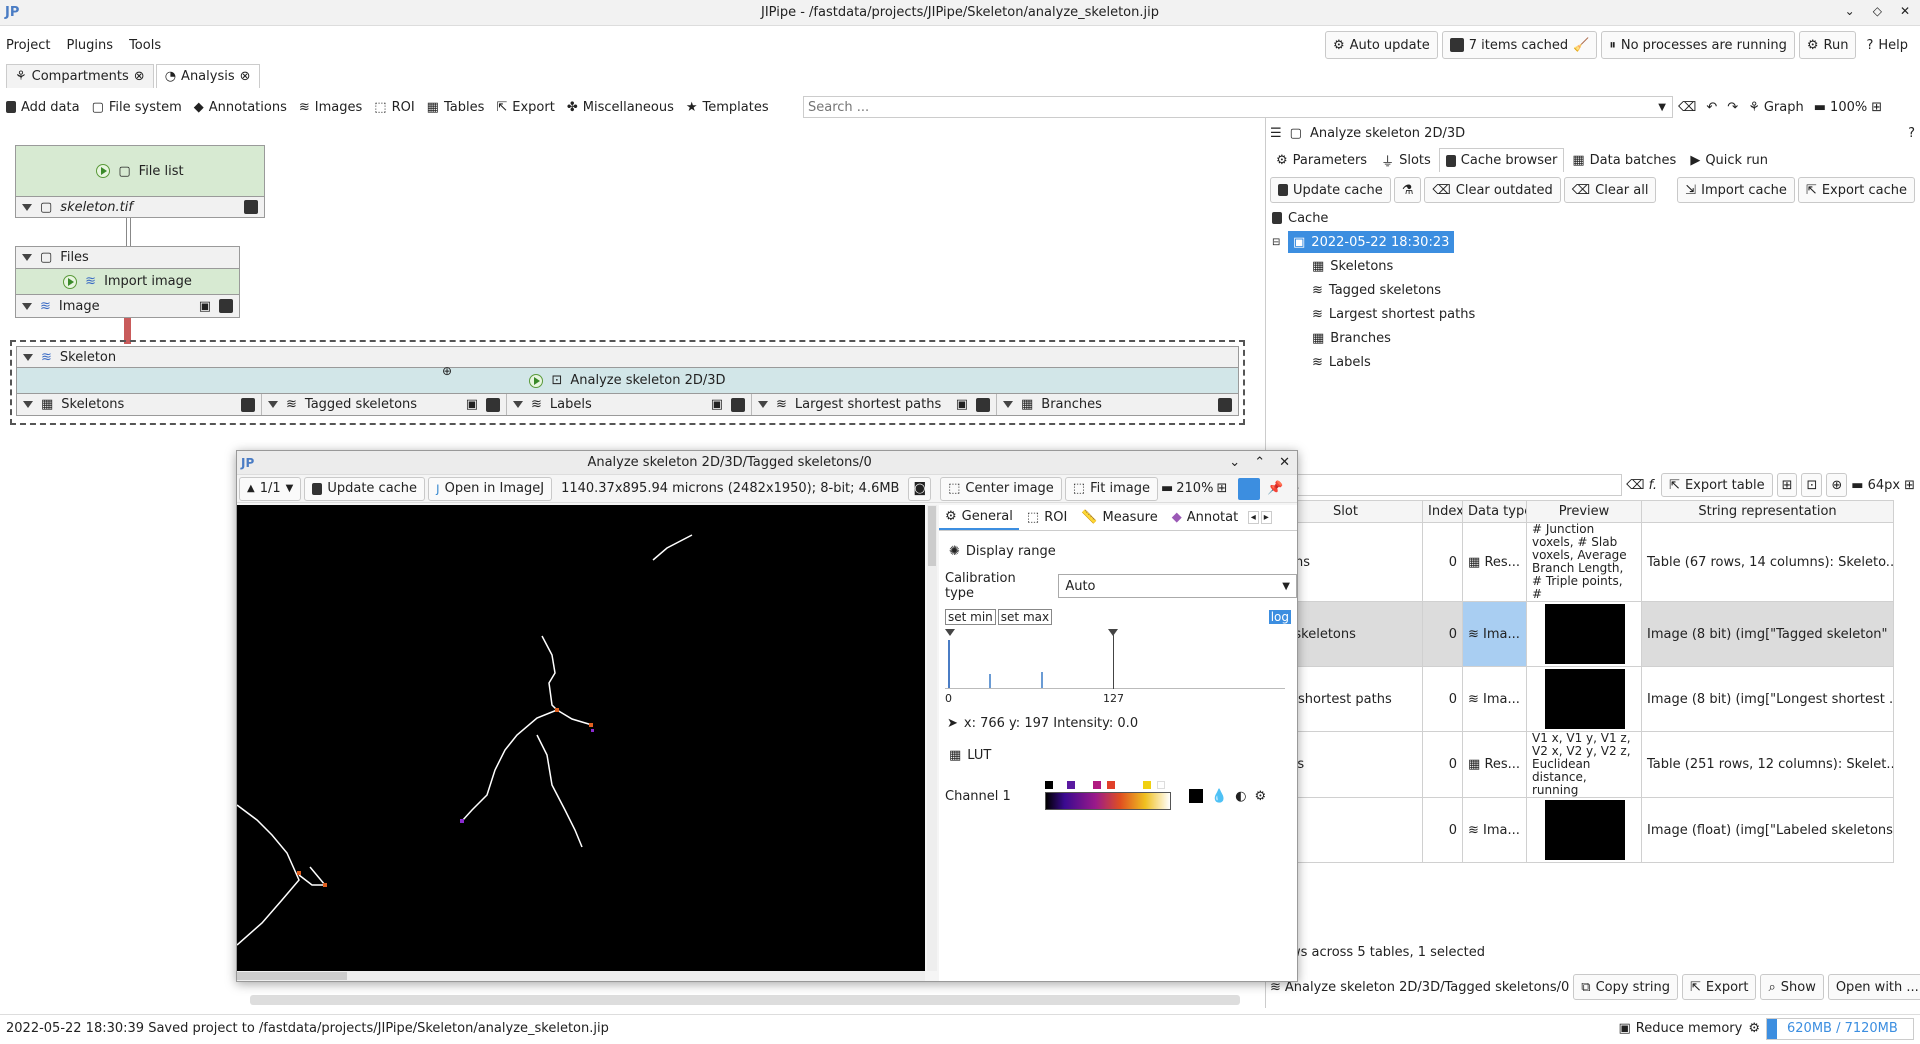 The width and height of the screenshot is (1920, 1044). What do you see at coordinates (139, 404) in the screenshot?
I see `output-slot-skeletons: ▦ Skeletons` at bounding box center [139, 404].